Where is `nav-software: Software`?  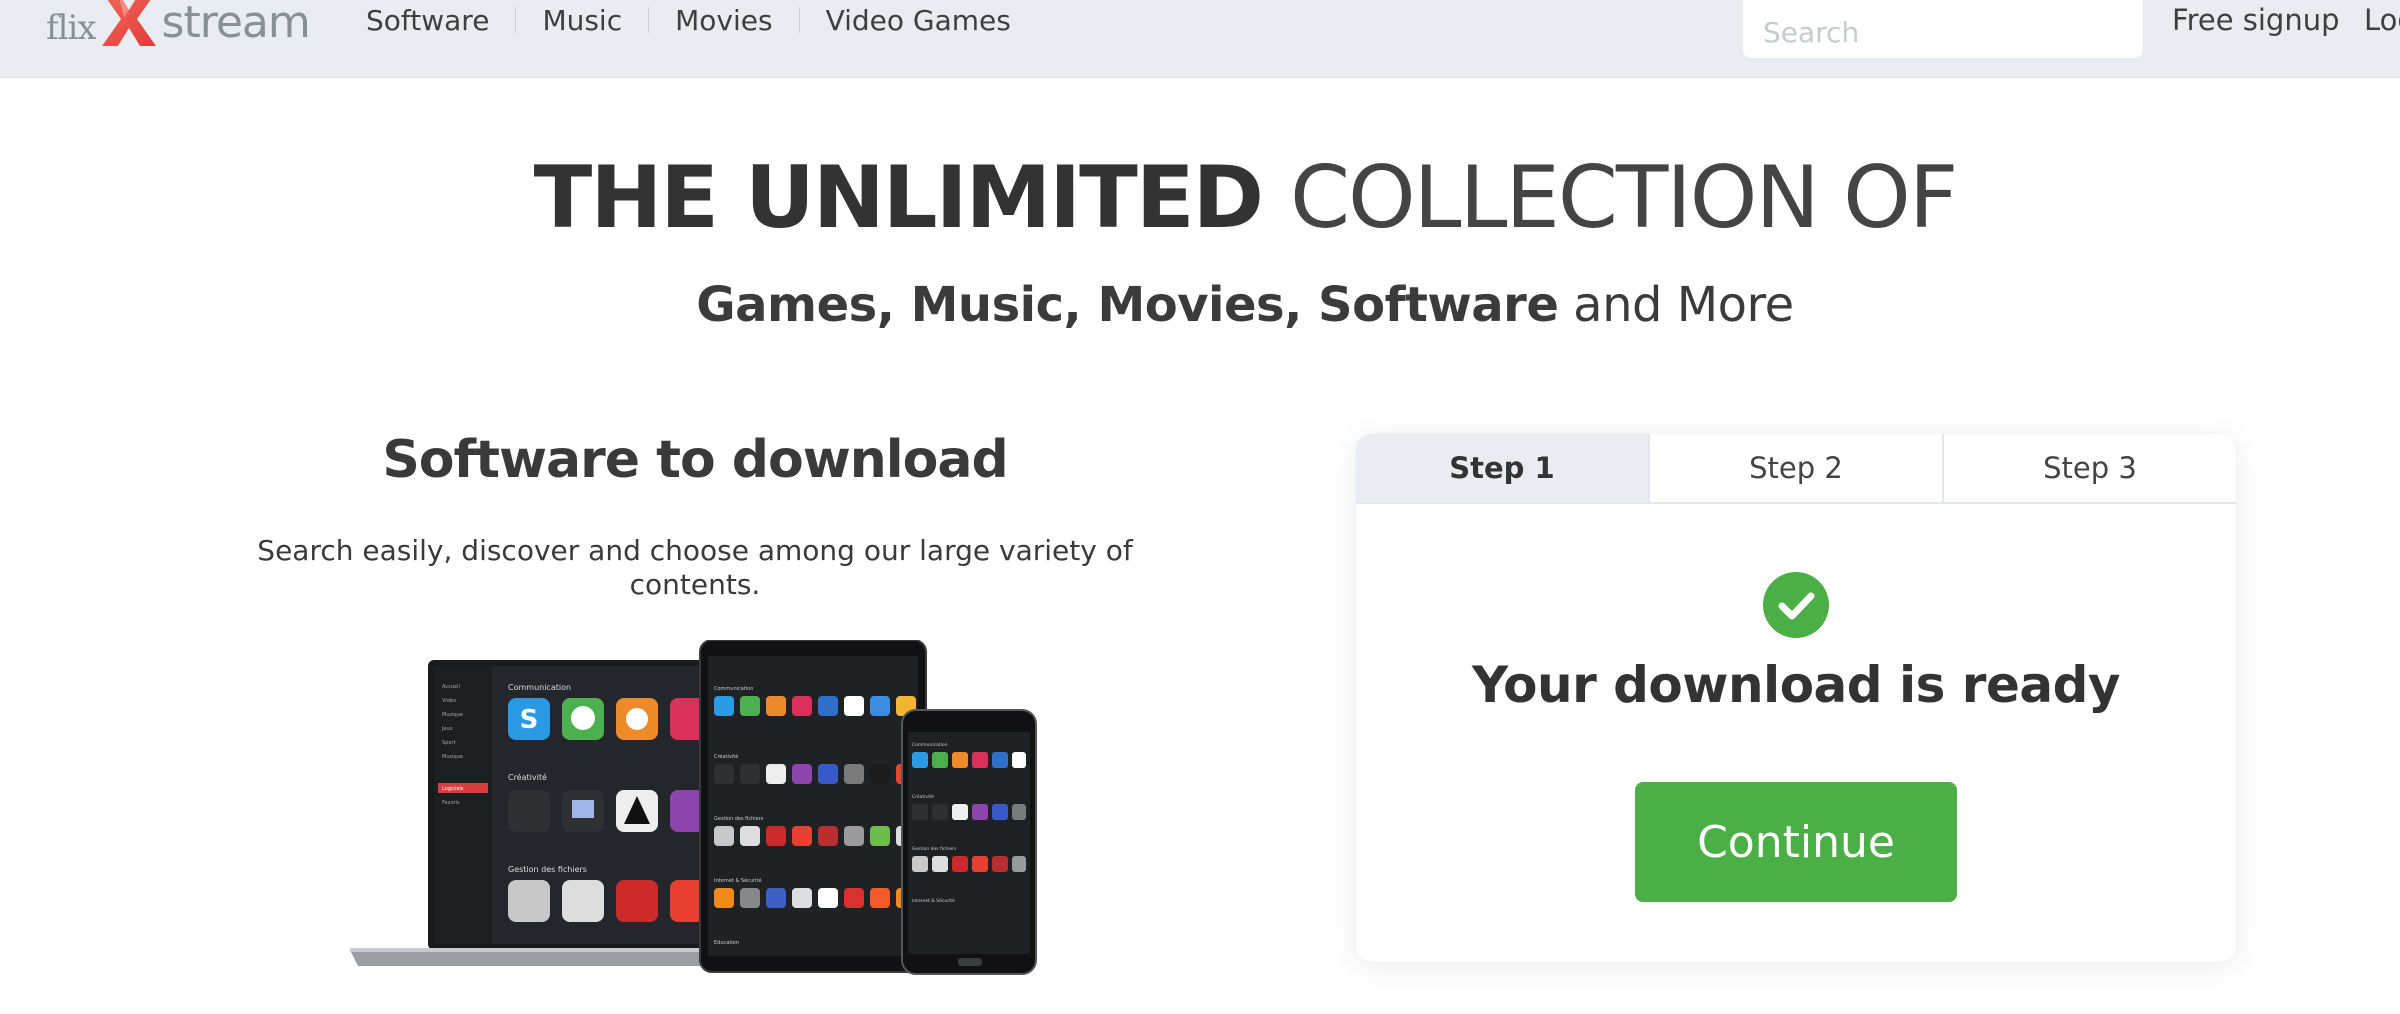
nav-software: Software is located at coordinates (427, 20).